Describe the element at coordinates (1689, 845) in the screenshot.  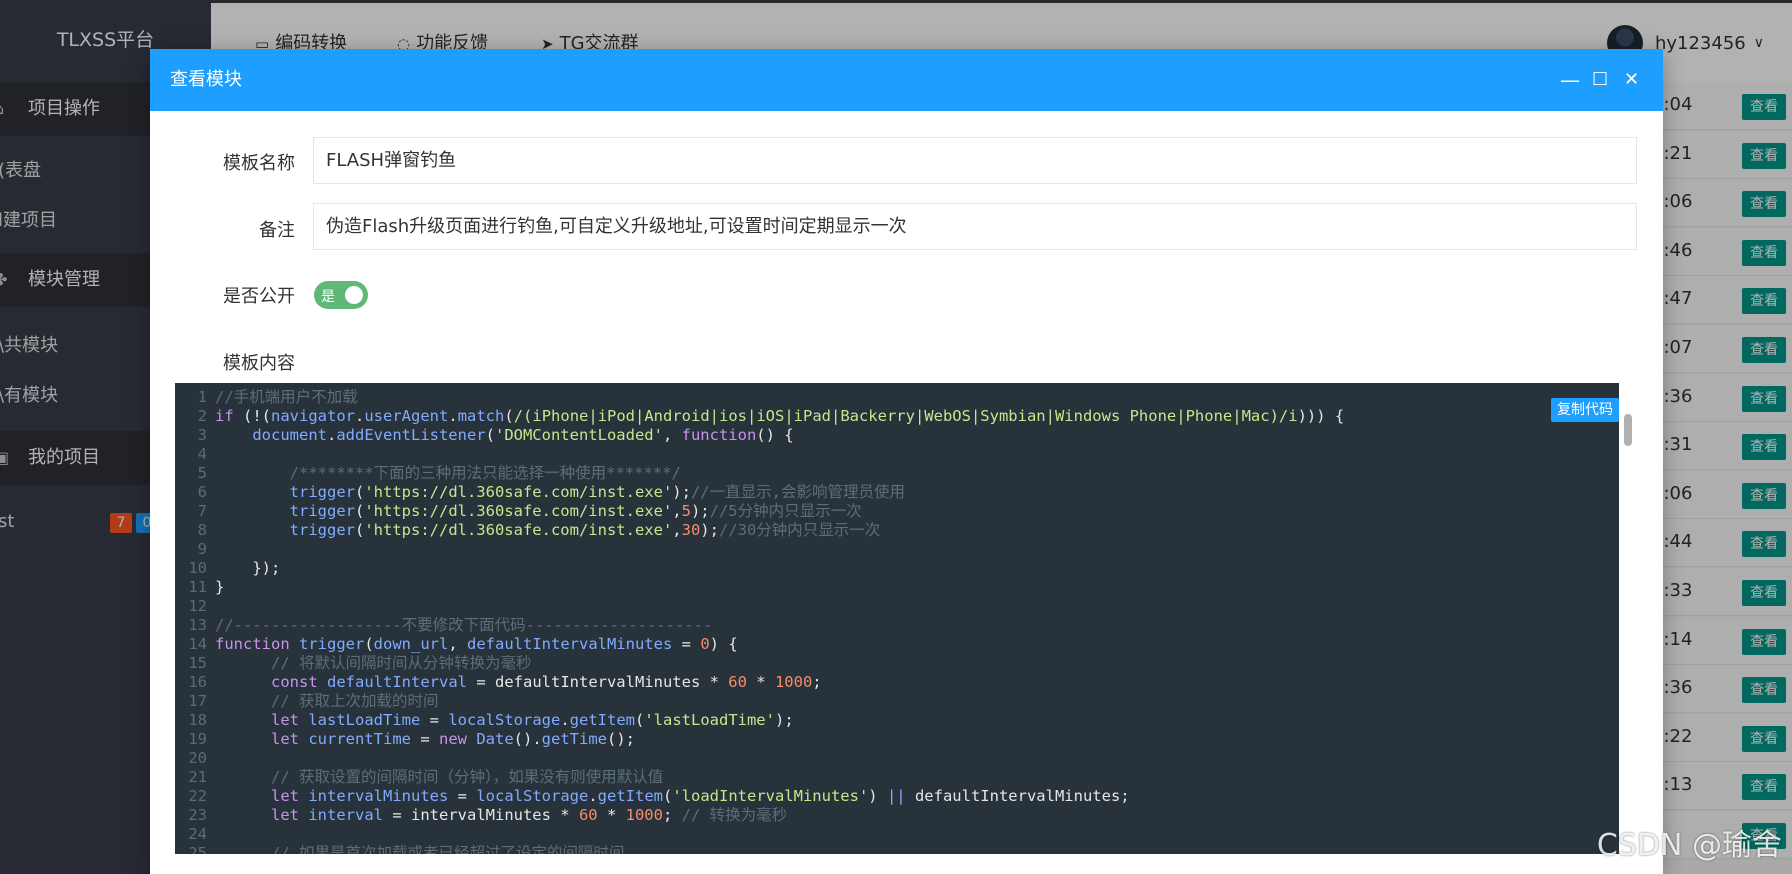
I see `watermark: CSDN @瑜舍` at that location.